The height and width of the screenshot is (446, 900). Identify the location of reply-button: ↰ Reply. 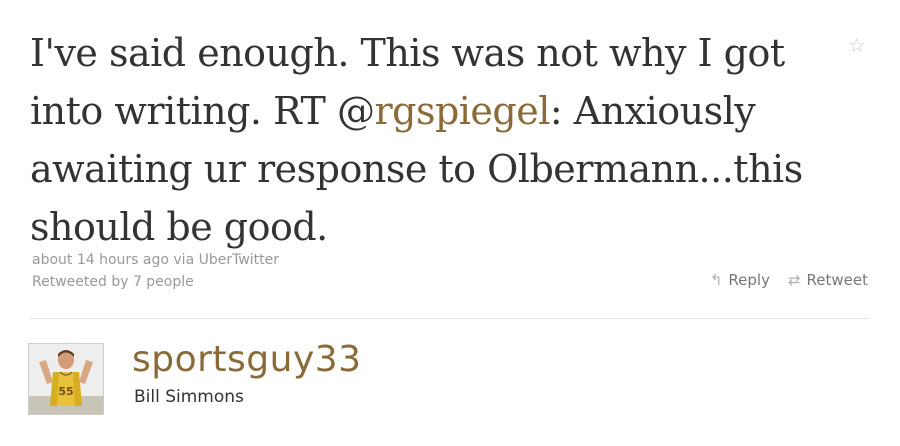
(740, 280).